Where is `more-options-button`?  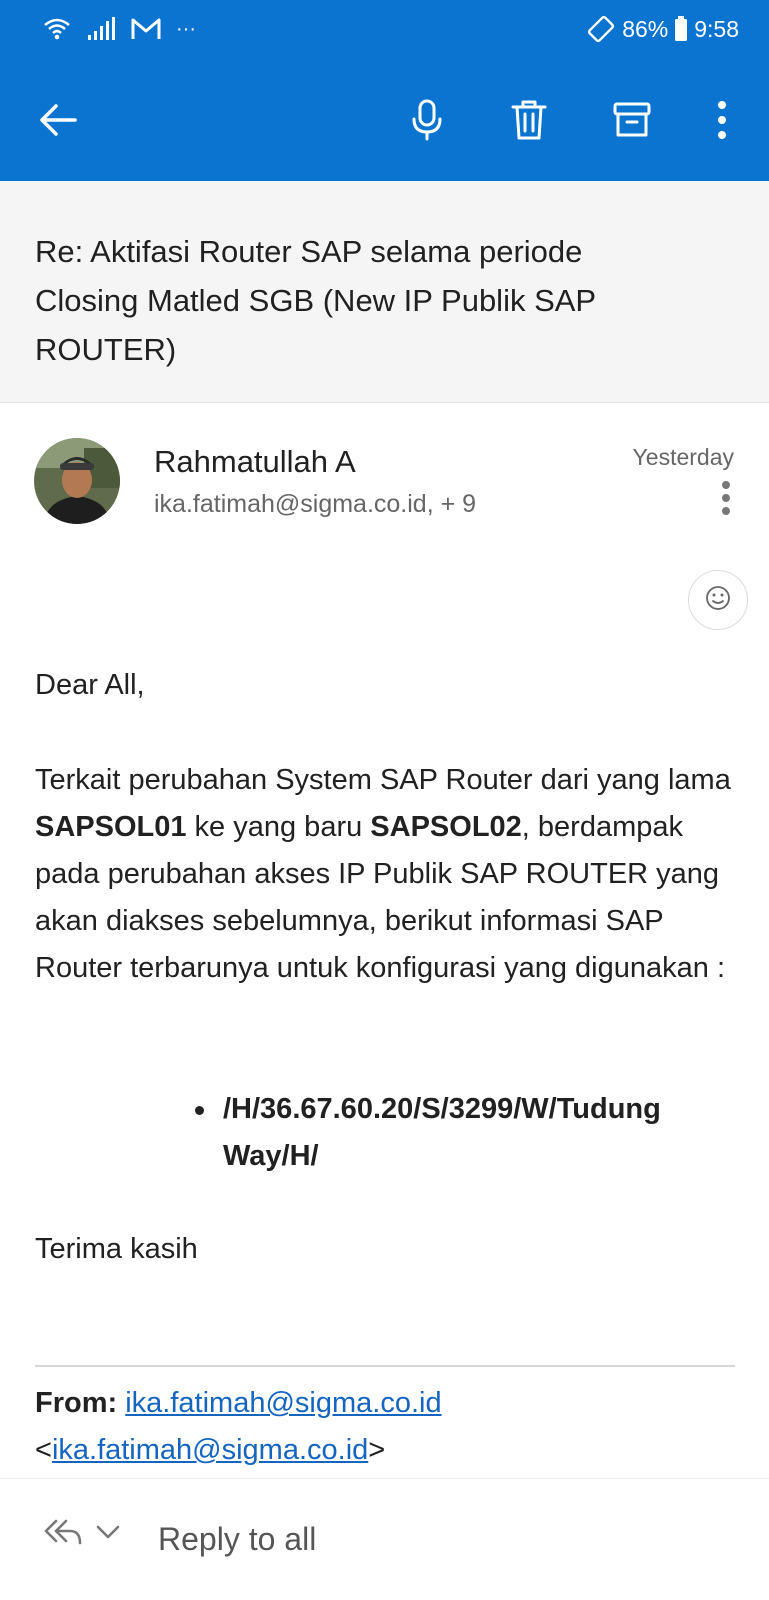 more-options-button is located at coordinates (722, 122).